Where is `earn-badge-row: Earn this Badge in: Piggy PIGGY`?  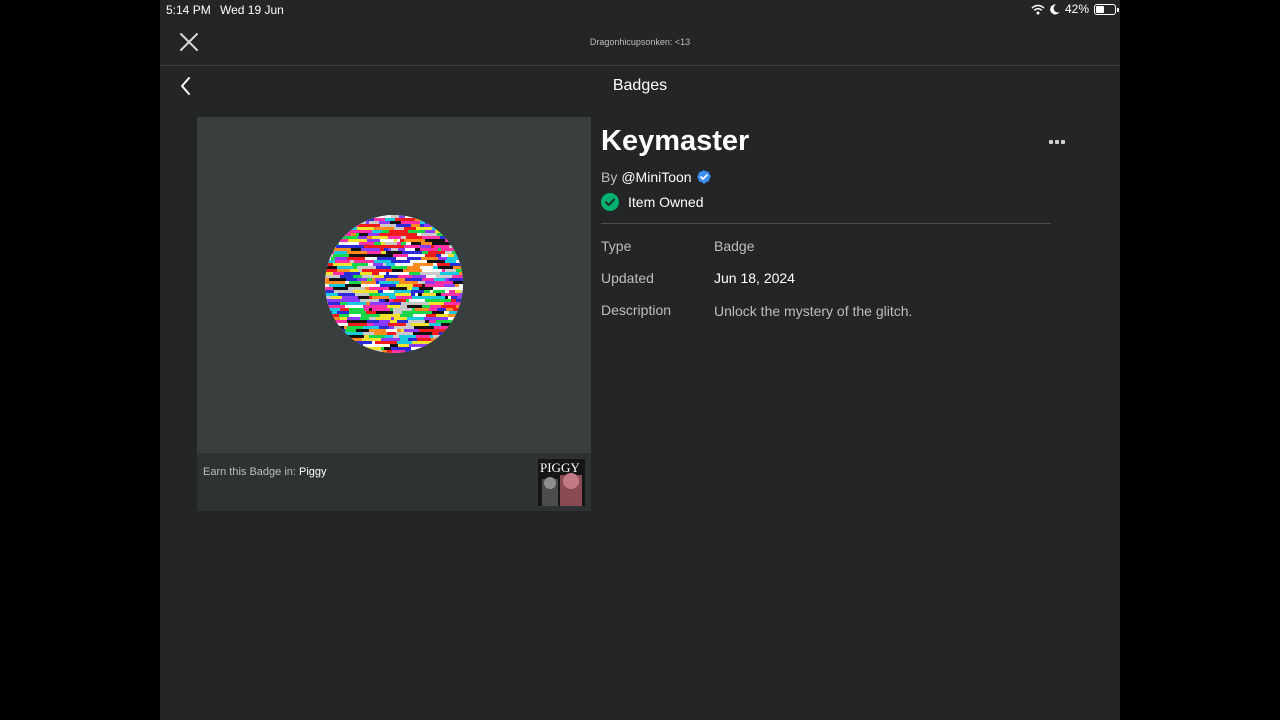 earn-badge-row: Earn this Badge in: Piggy PIGGY is located at coordinates (394, 482).